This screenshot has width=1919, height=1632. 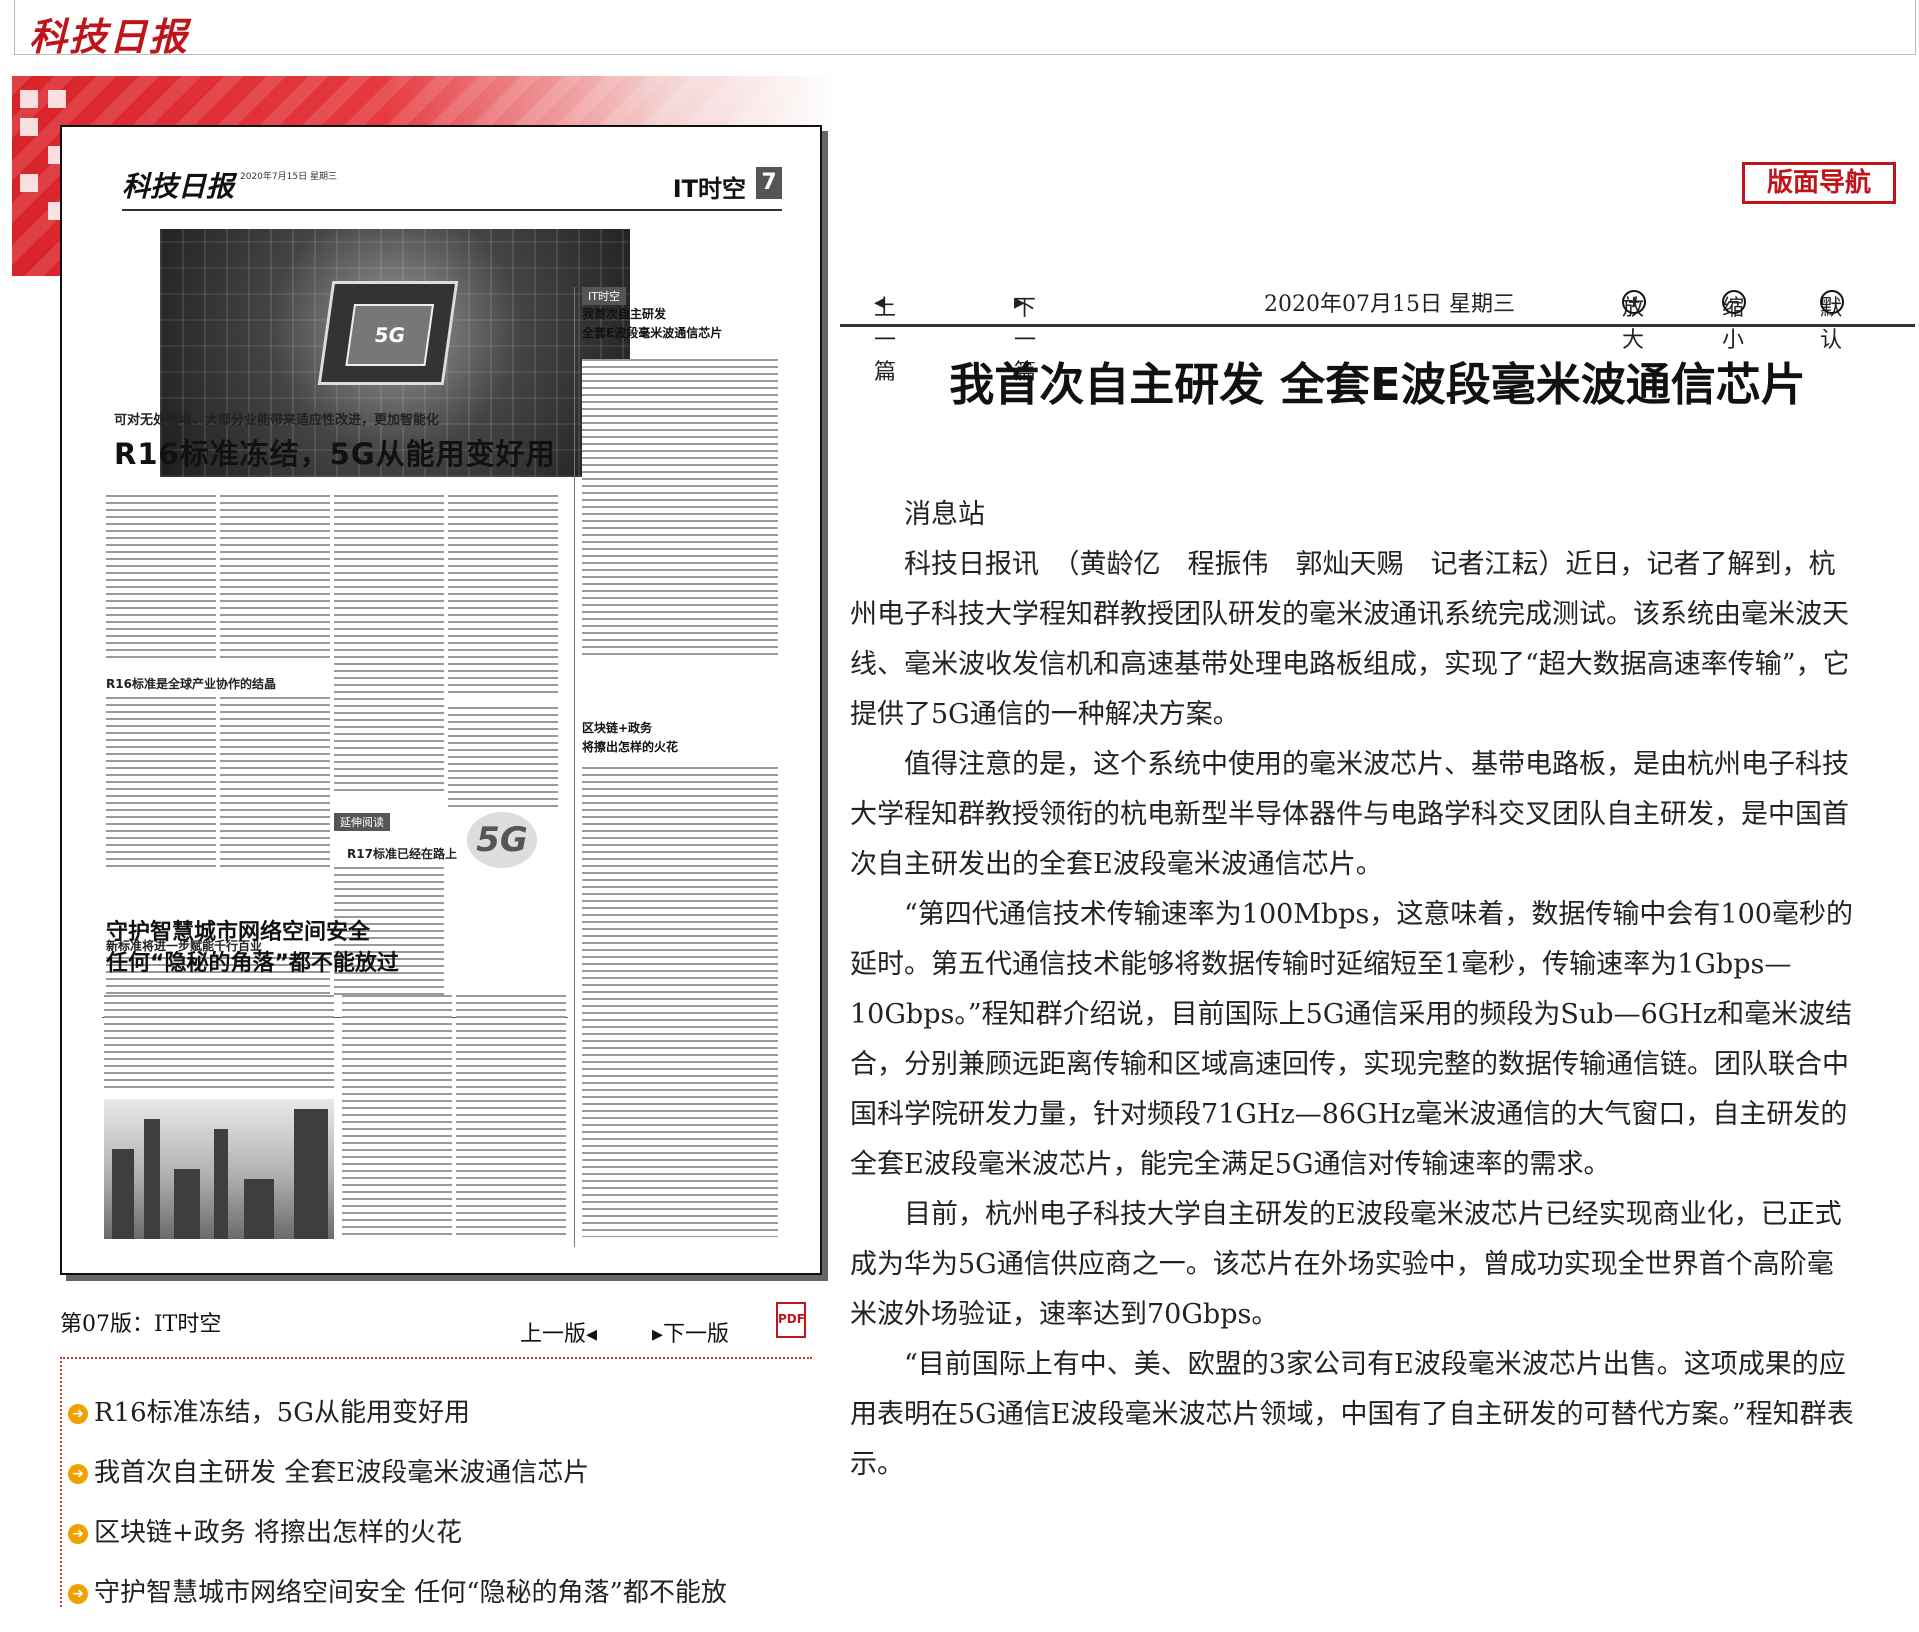 I want to click on city-photo, so click(x=219, y=1169).